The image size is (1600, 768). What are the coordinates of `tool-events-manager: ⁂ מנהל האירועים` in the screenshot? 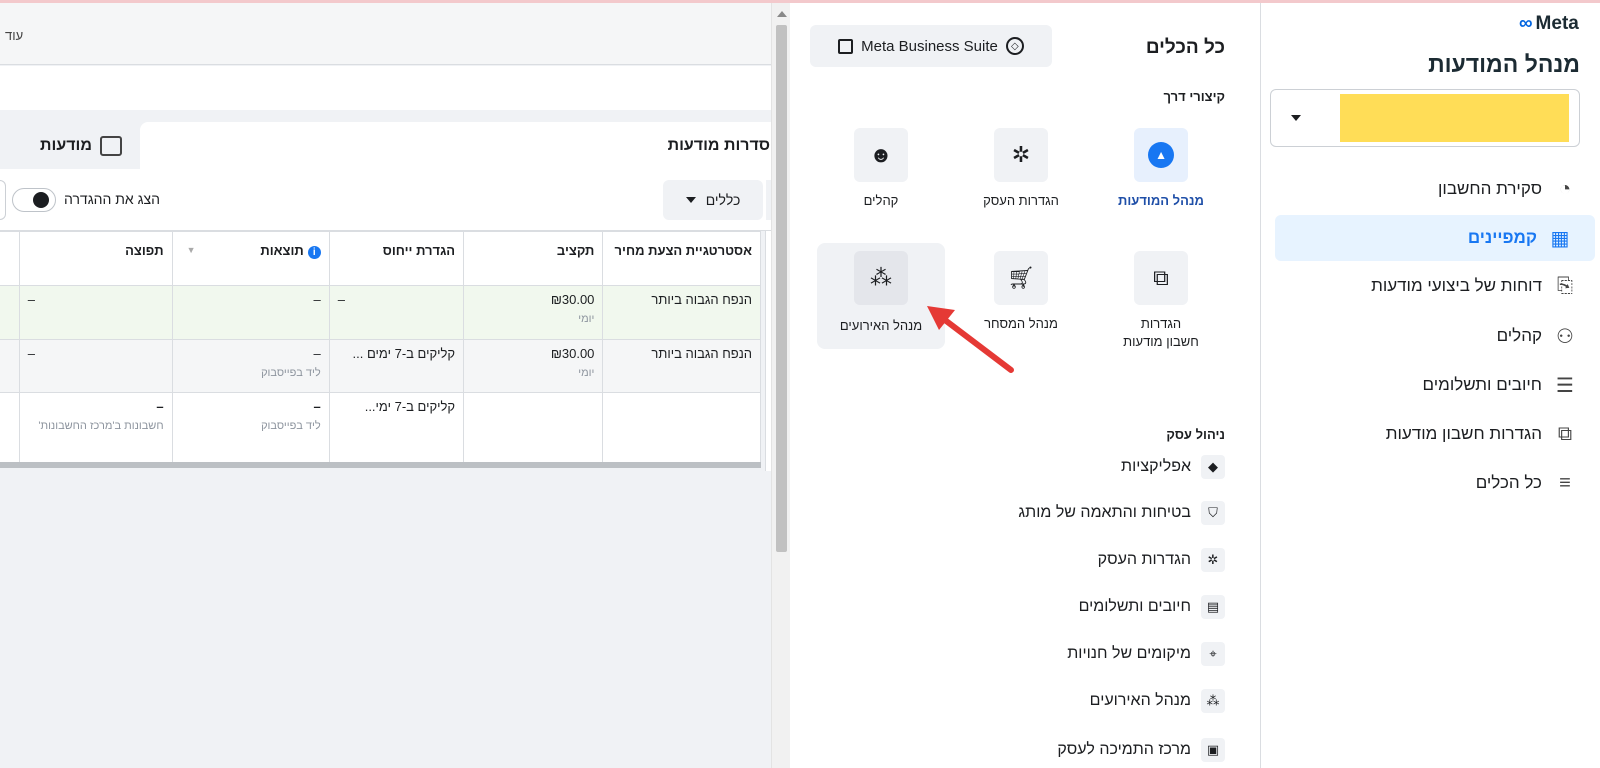 It's located at (1157, 701).